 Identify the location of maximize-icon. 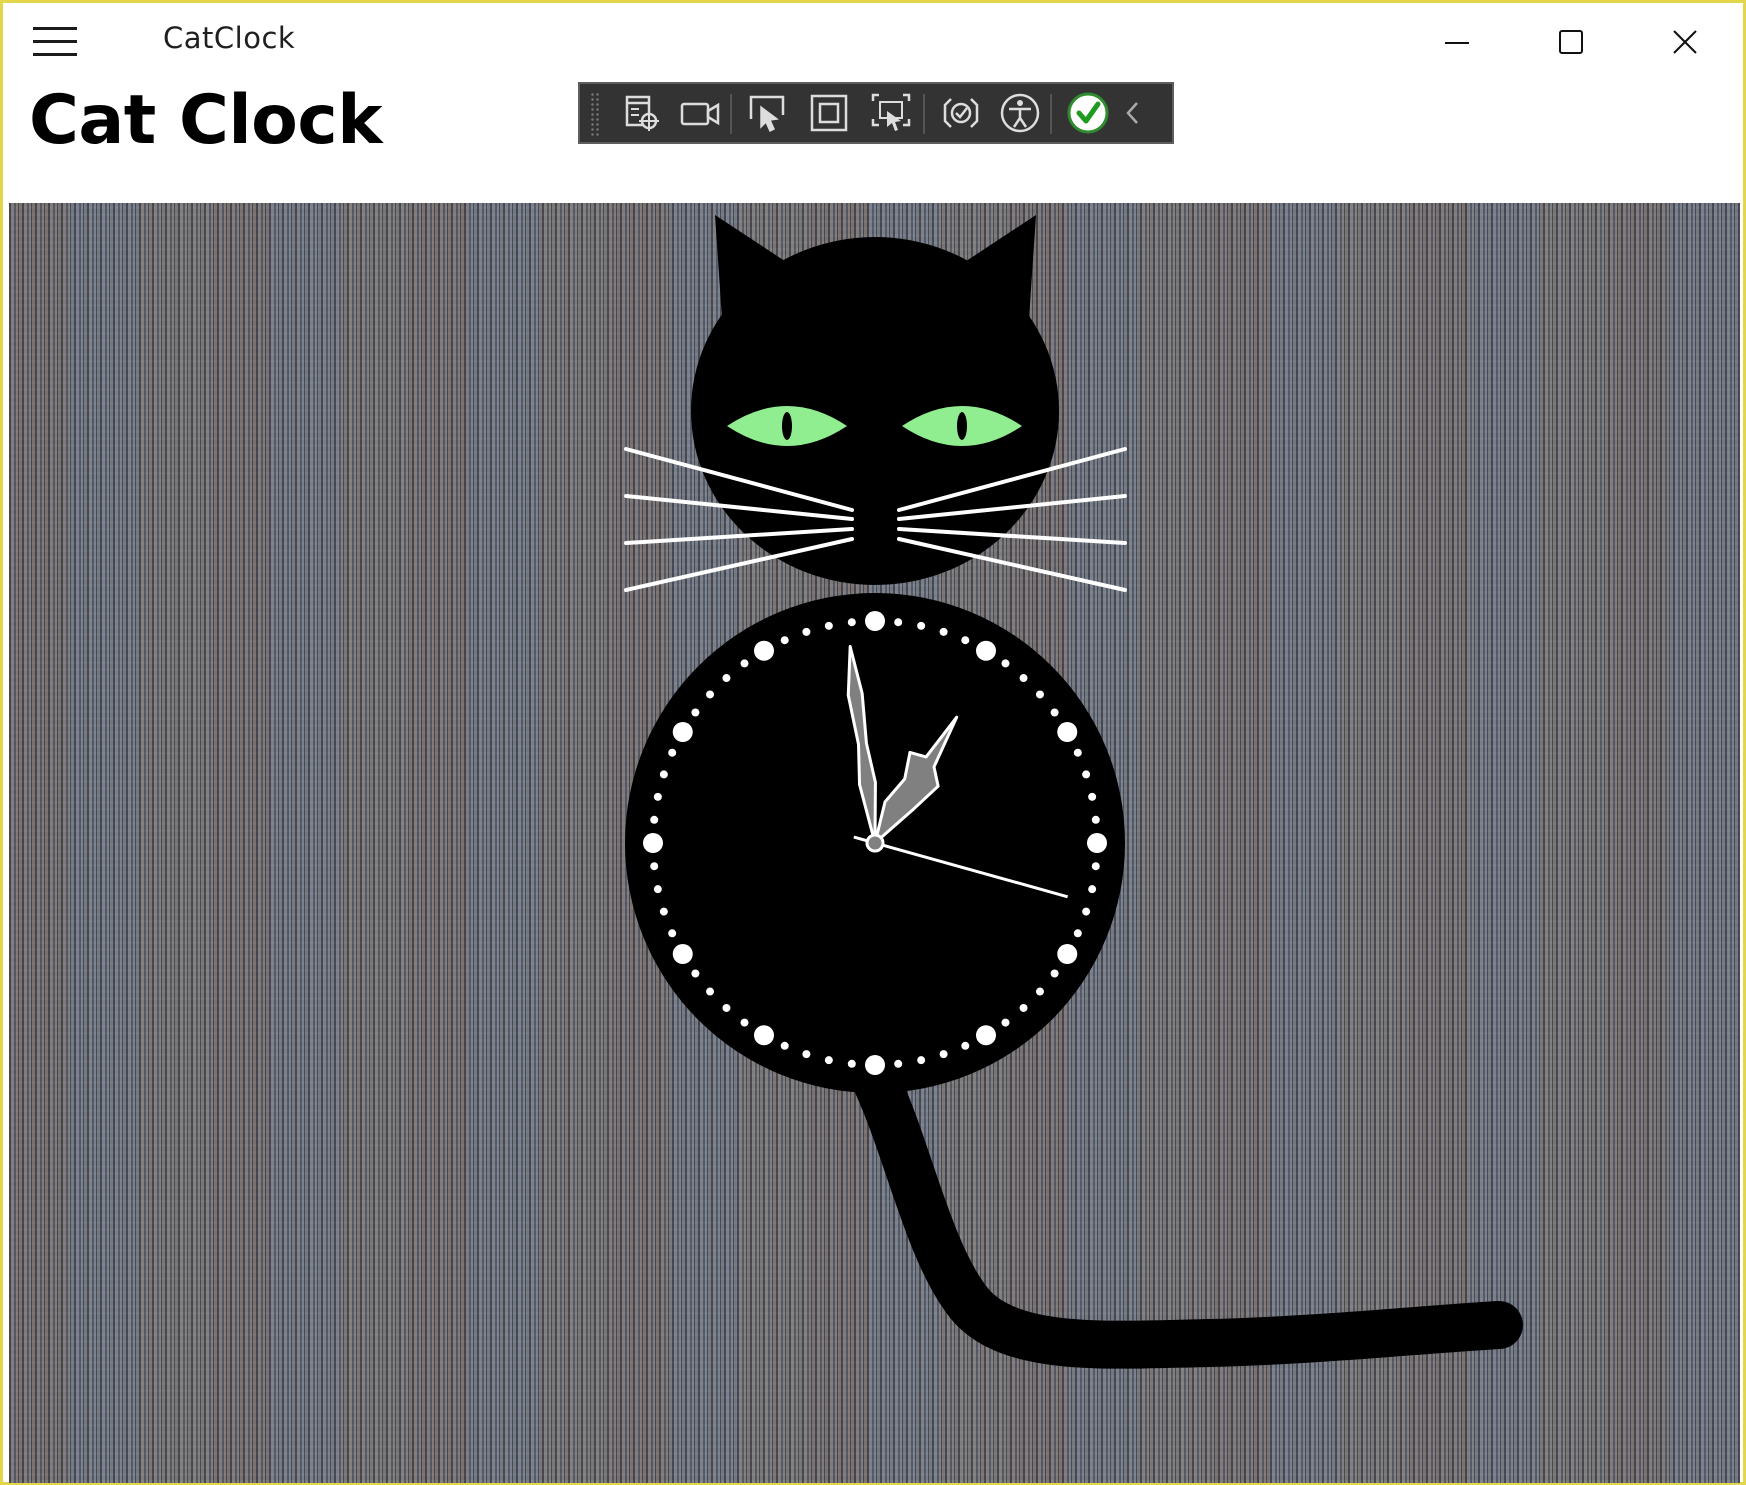
(1571, 42).